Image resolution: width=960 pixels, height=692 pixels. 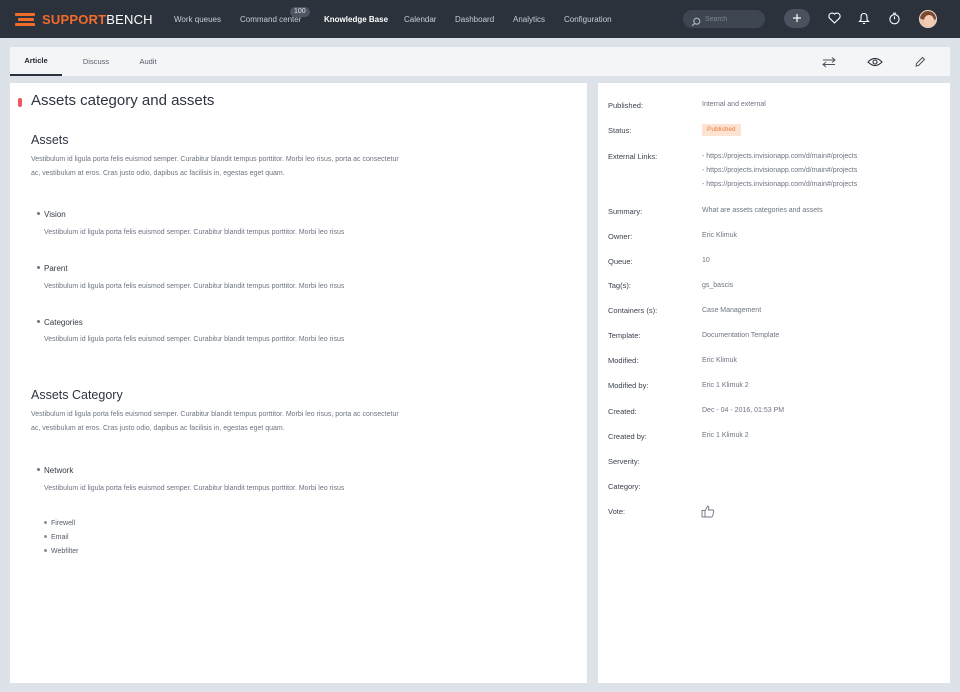 What do you see at coordinates (74, 19) in the screenshot?
I see `logo-text-support: SUPPORT` at bounding box center [74, 19].